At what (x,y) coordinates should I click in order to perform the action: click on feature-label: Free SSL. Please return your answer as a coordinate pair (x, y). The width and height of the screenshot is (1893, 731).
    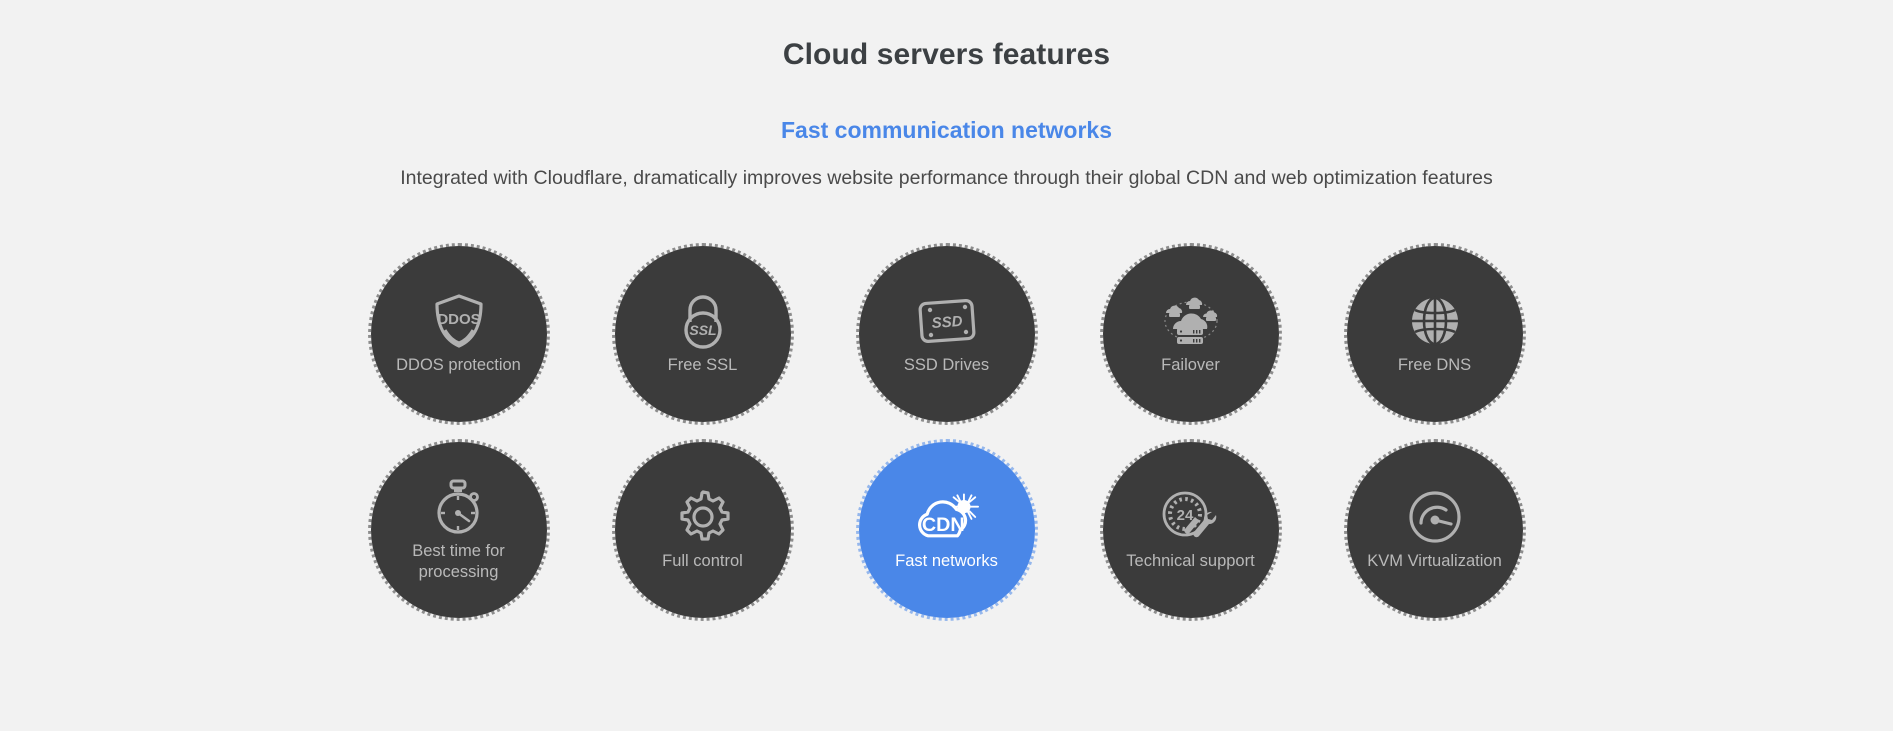
    Looking at the image, I should click on (702, 365).